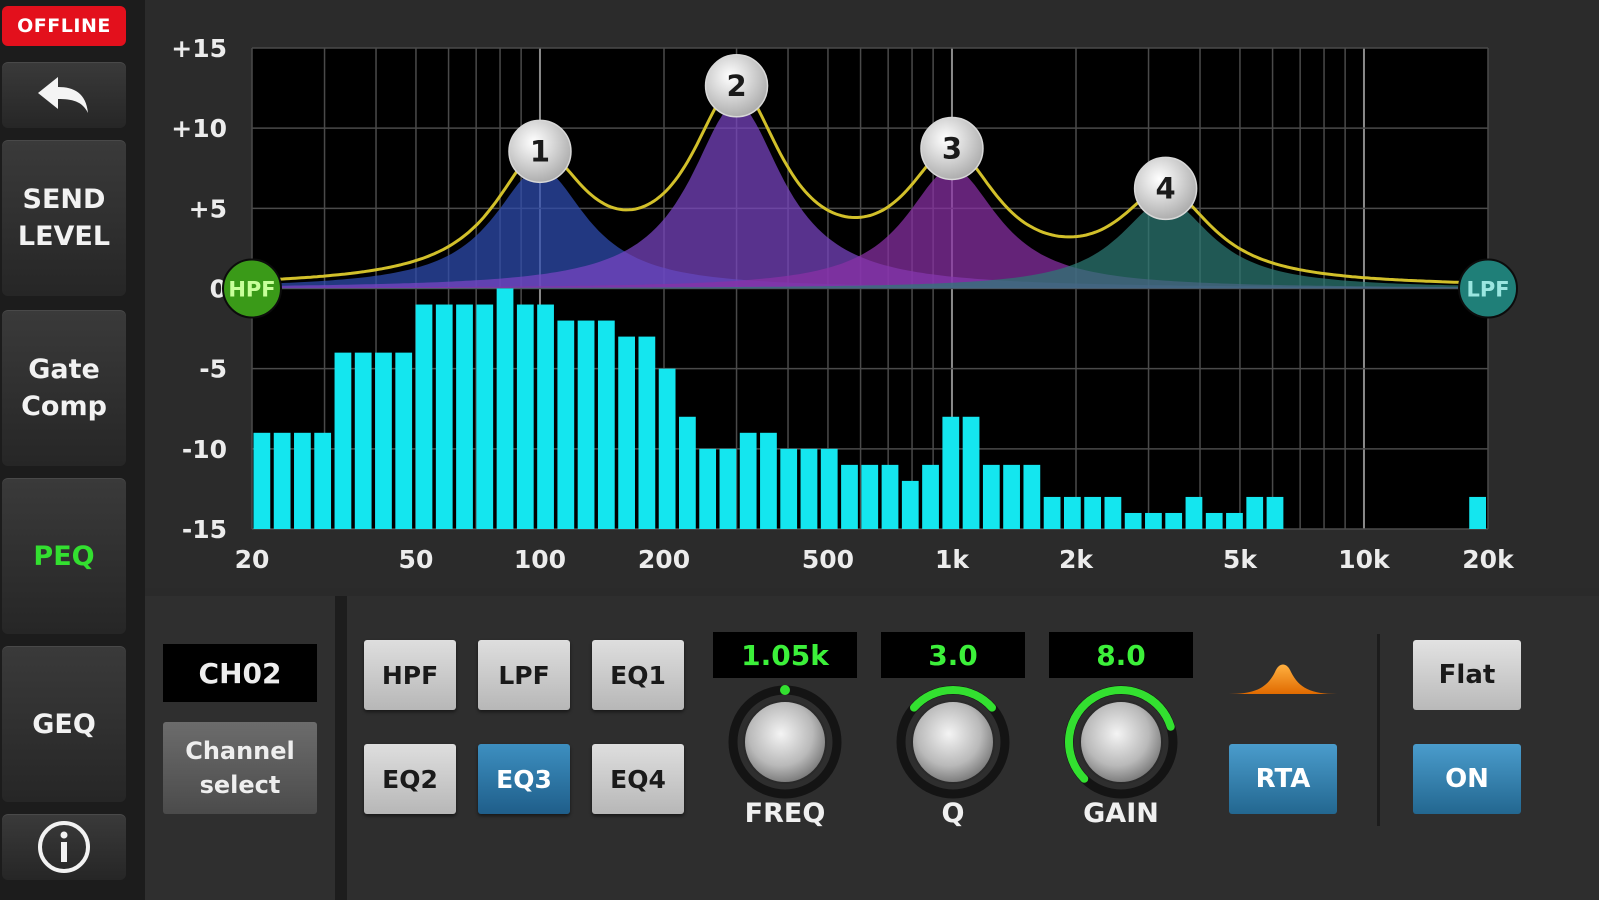  I want to click on gain-readout: 8.0, so click(1121, 655).